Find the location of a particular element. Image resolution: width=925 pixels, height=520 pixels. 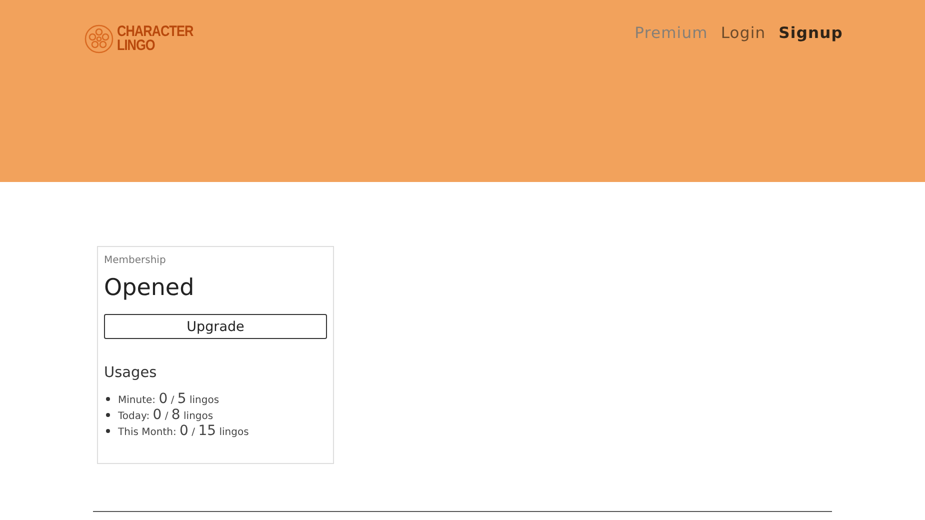

nav-link: Login is located at coordinates (743, 33).